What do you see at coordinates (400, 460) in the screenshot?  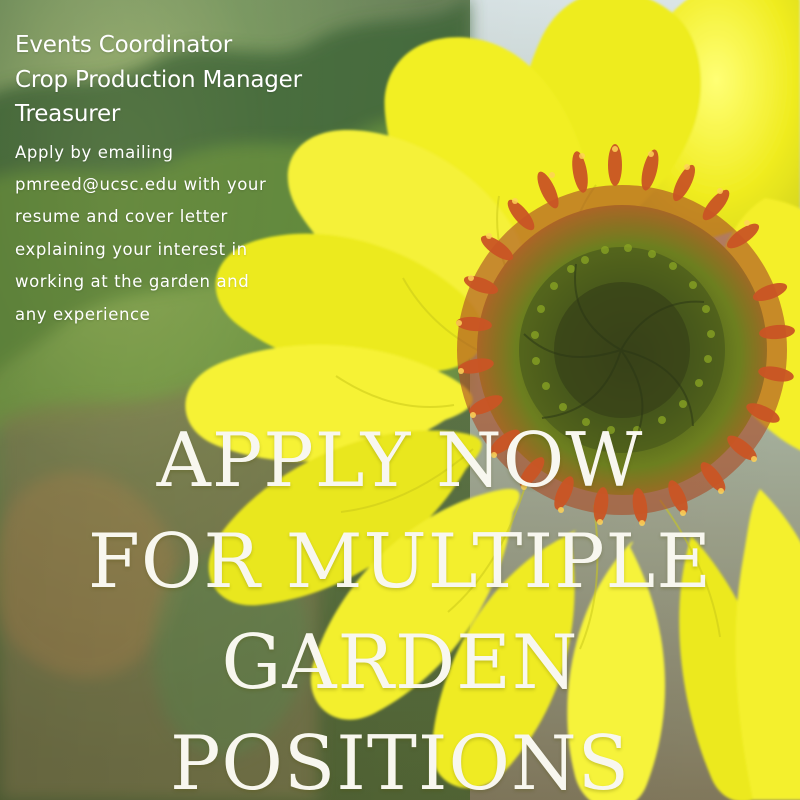 I see `headline-apply-now: APPLY NOW` at bounding box center [400, 460].